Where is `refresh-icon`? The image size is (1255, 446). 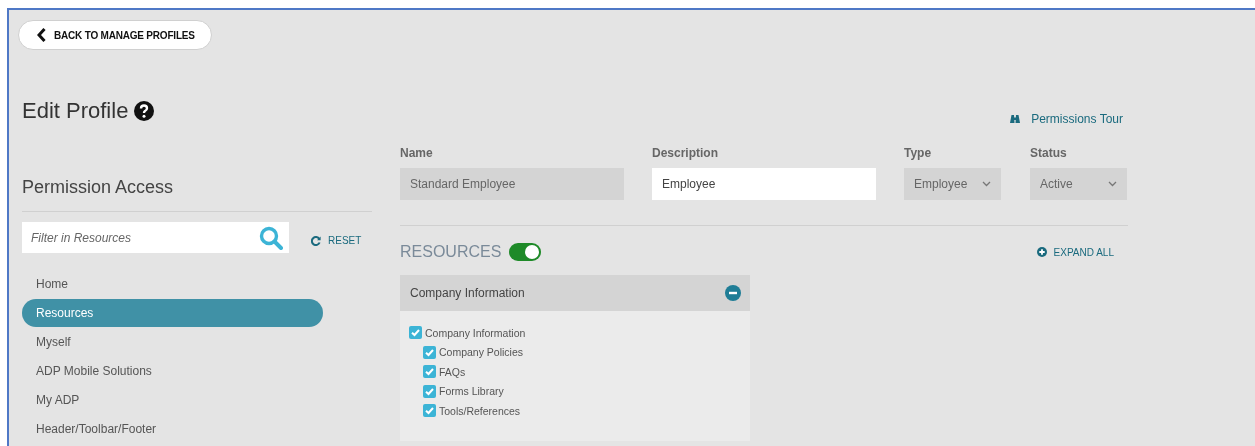
refresh-icon is located at coordinates (316, 240).